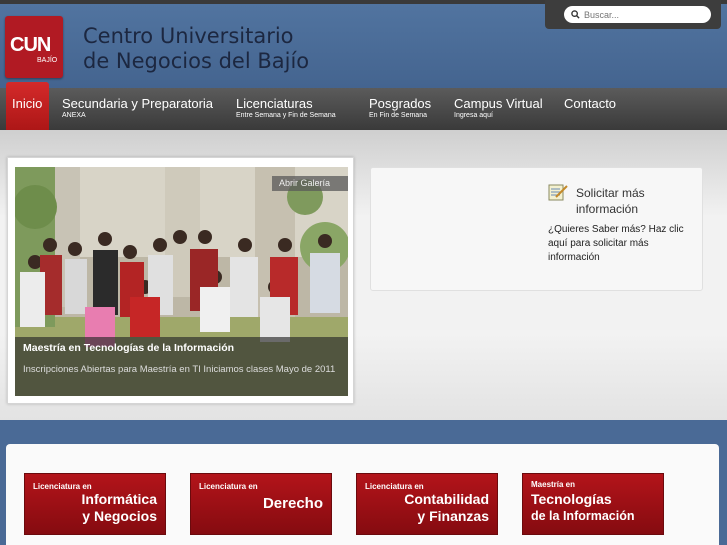 The height and width of the screenshot is (545, 727). Describe the element at coordinates (473, 115) in the screenshot. I see `nav-sublabel: Ingresa aquí` at that location.